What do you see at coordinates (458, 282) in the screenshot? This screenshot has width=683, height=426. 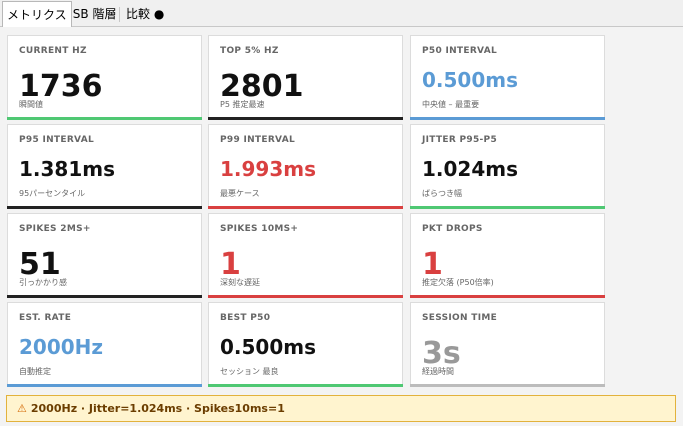 I see `metric-caption: 推定欠落 (P50倍率)` at bounding box center [458, 282].